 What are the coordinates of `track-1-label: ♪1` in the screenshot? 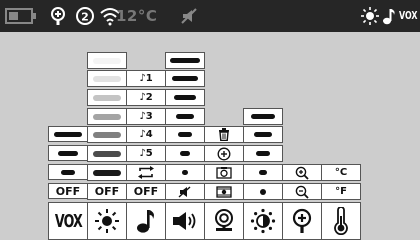 It's located at (146, 78).